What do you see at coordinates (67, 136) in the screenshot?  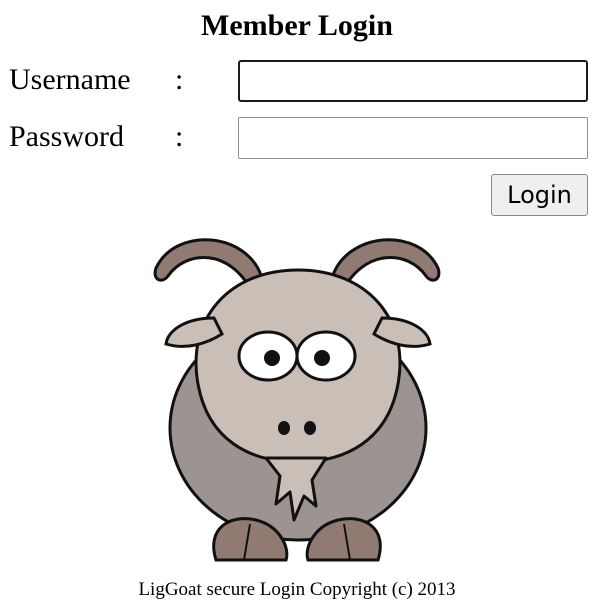 I see `password-label: Password` at bounding box center [67, 136].